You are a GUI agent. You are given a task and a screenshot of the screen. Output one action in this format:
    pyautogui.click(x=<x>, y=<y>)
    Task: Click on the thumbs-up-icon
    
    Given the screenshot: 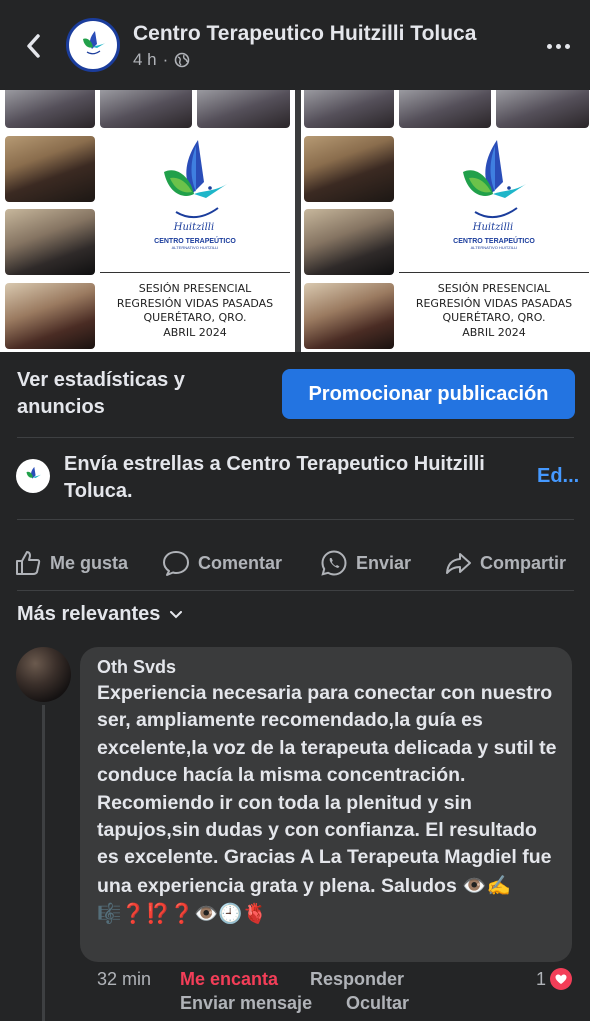 What is the action you would take?
    pyautogui.click(x=28, y=563)
    